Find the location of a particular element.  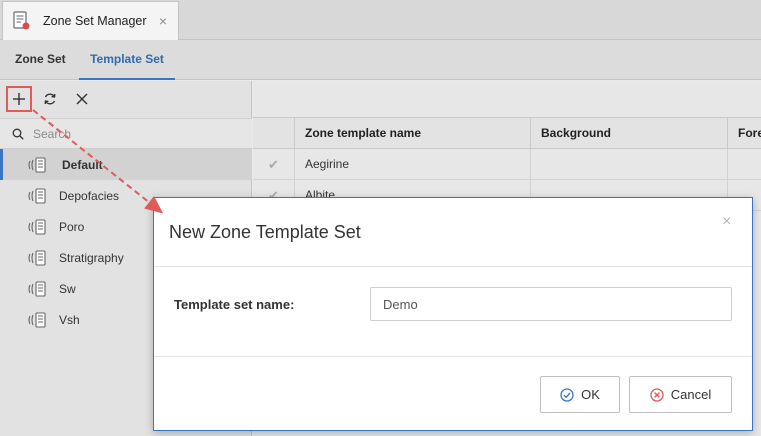

close-icon is located at coordinates (82, 99).